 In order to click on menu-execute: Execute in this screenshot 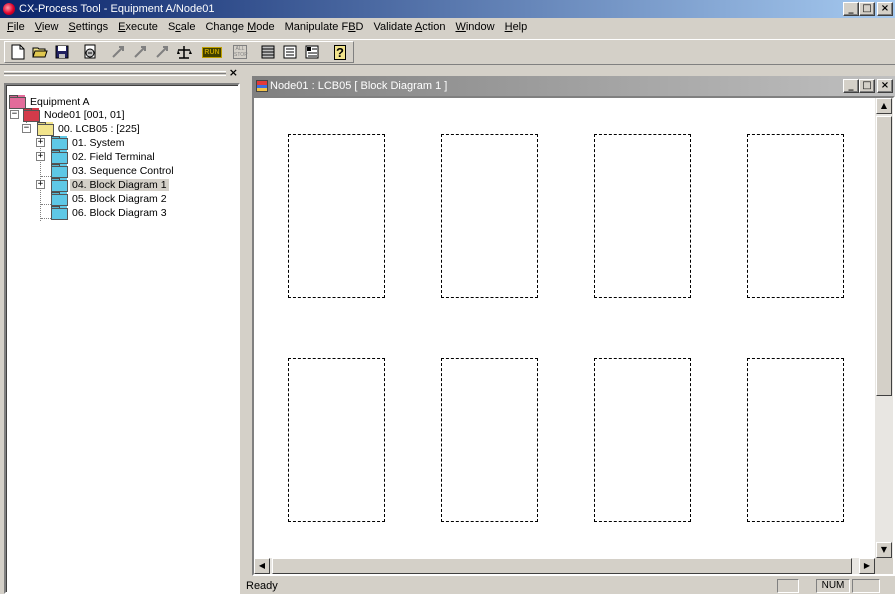, I will do `click(138, 27)`.